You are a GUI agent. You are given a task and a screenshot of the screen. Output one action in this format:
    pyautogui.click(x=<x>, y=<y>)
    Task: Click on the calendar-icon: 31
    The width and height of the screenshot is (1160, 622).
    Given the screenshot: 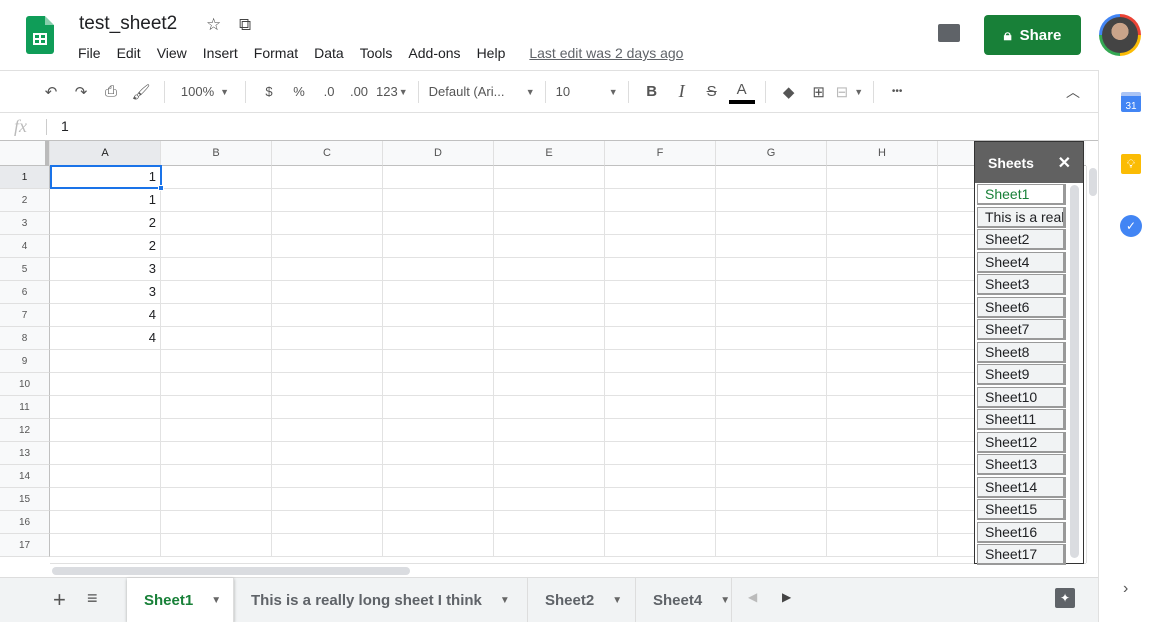 What is the action you would take?
    pyautogui.click(x=1131, y=102)
    